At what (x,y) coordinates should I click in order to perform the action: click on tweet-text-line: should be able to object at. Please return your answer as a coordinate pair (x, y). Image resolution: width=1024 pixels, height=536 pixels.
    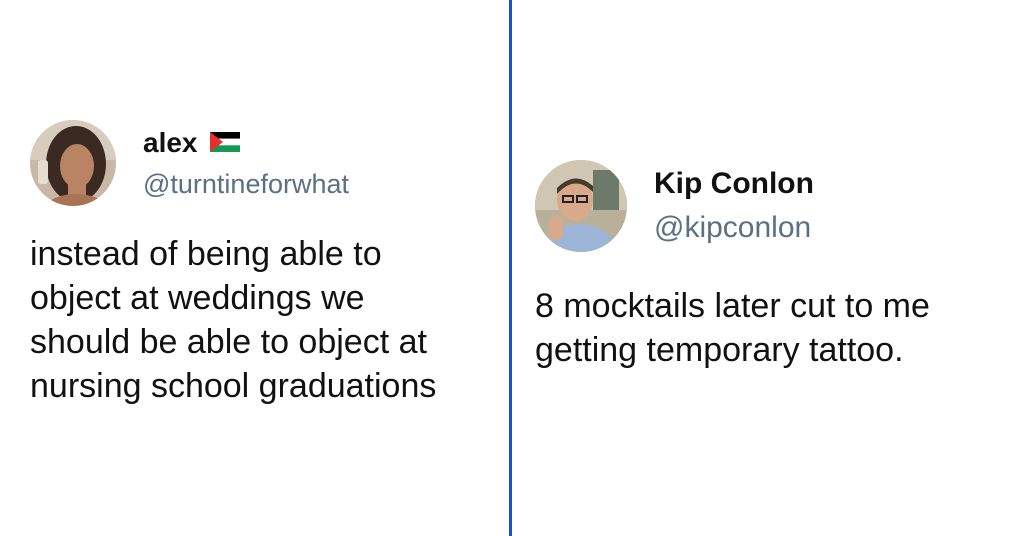
    Looking at the image, I should click on (228, 342).